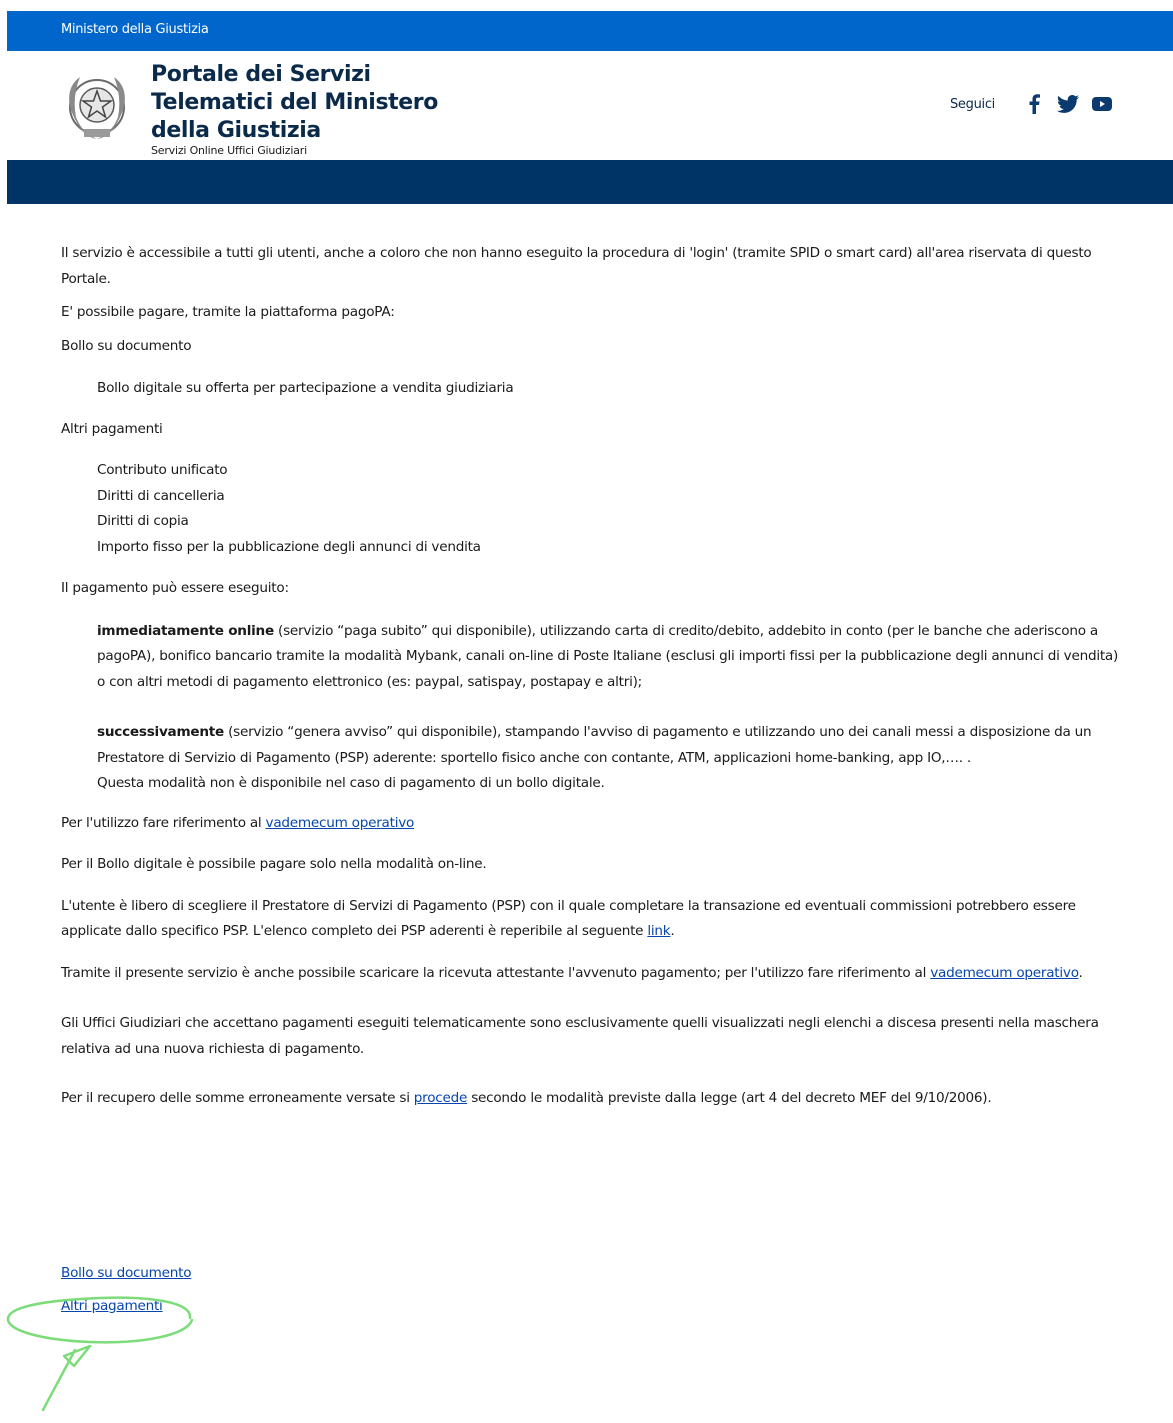  I want to click on annotation-arrow-head, so click(77, 1356).